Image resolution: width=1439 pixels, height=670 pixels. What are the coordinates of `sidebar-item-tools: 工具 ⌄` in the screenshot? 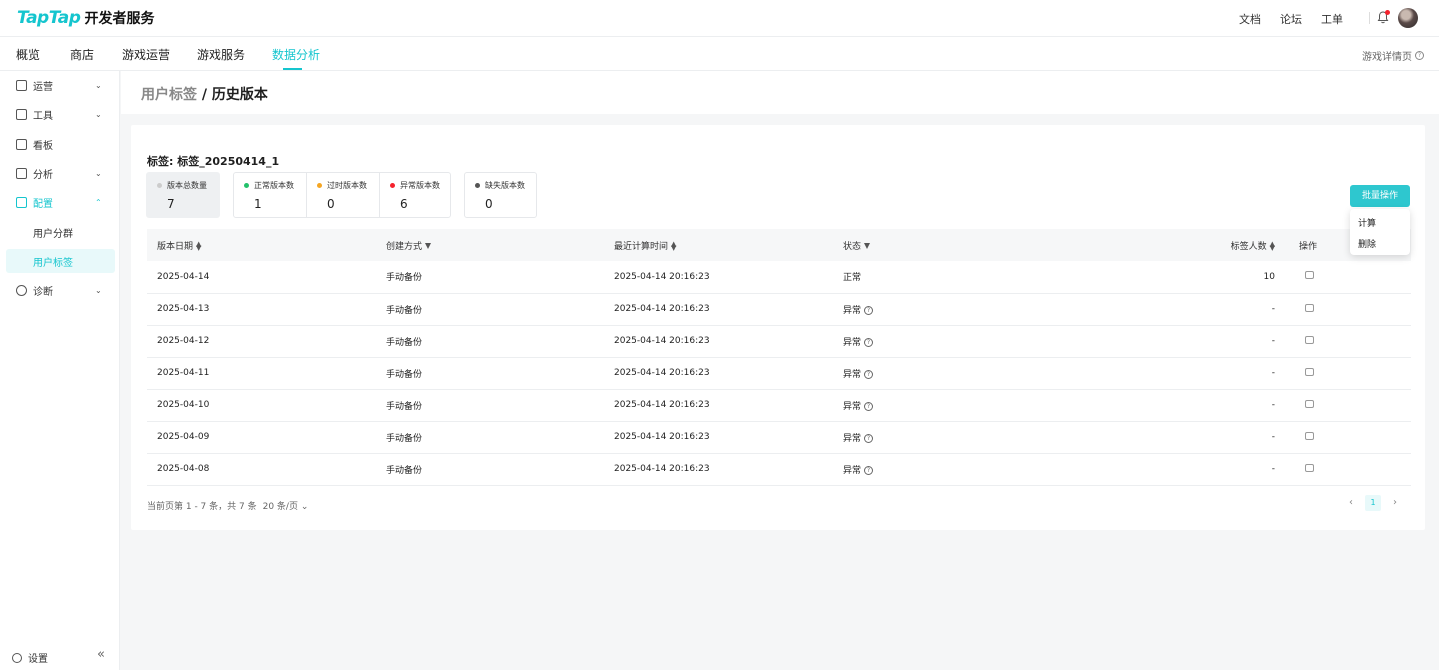 It's located at (60, 114).